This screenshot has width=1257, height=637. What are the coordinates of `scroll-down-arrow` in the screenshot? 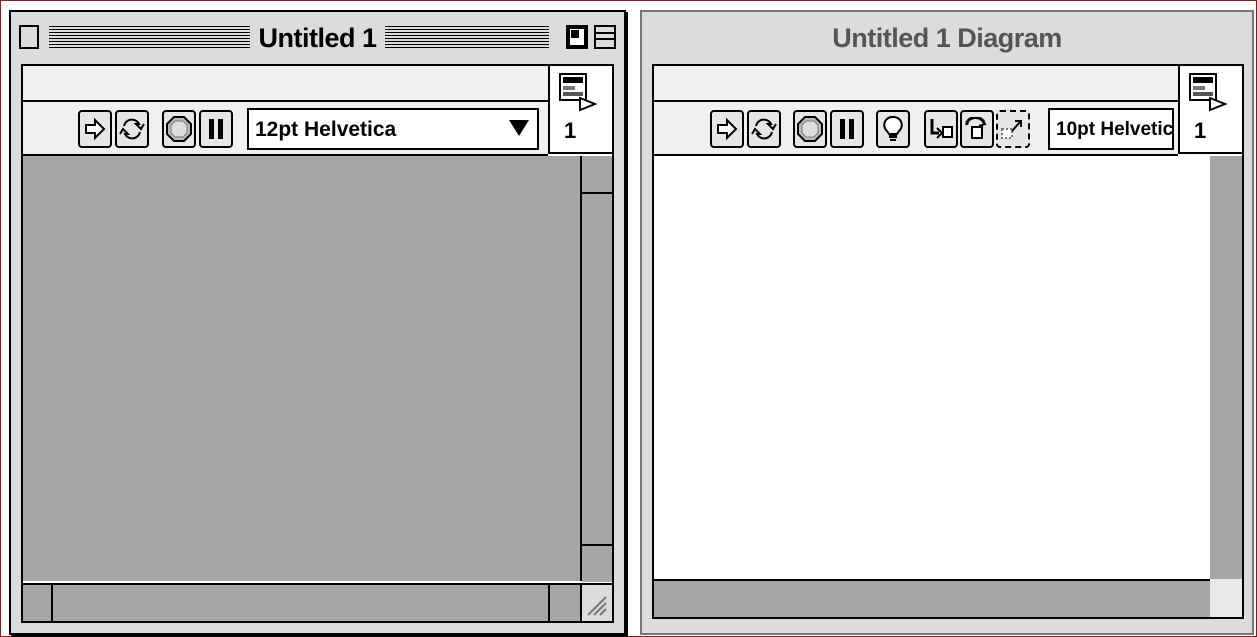 It's located at (597, 563).